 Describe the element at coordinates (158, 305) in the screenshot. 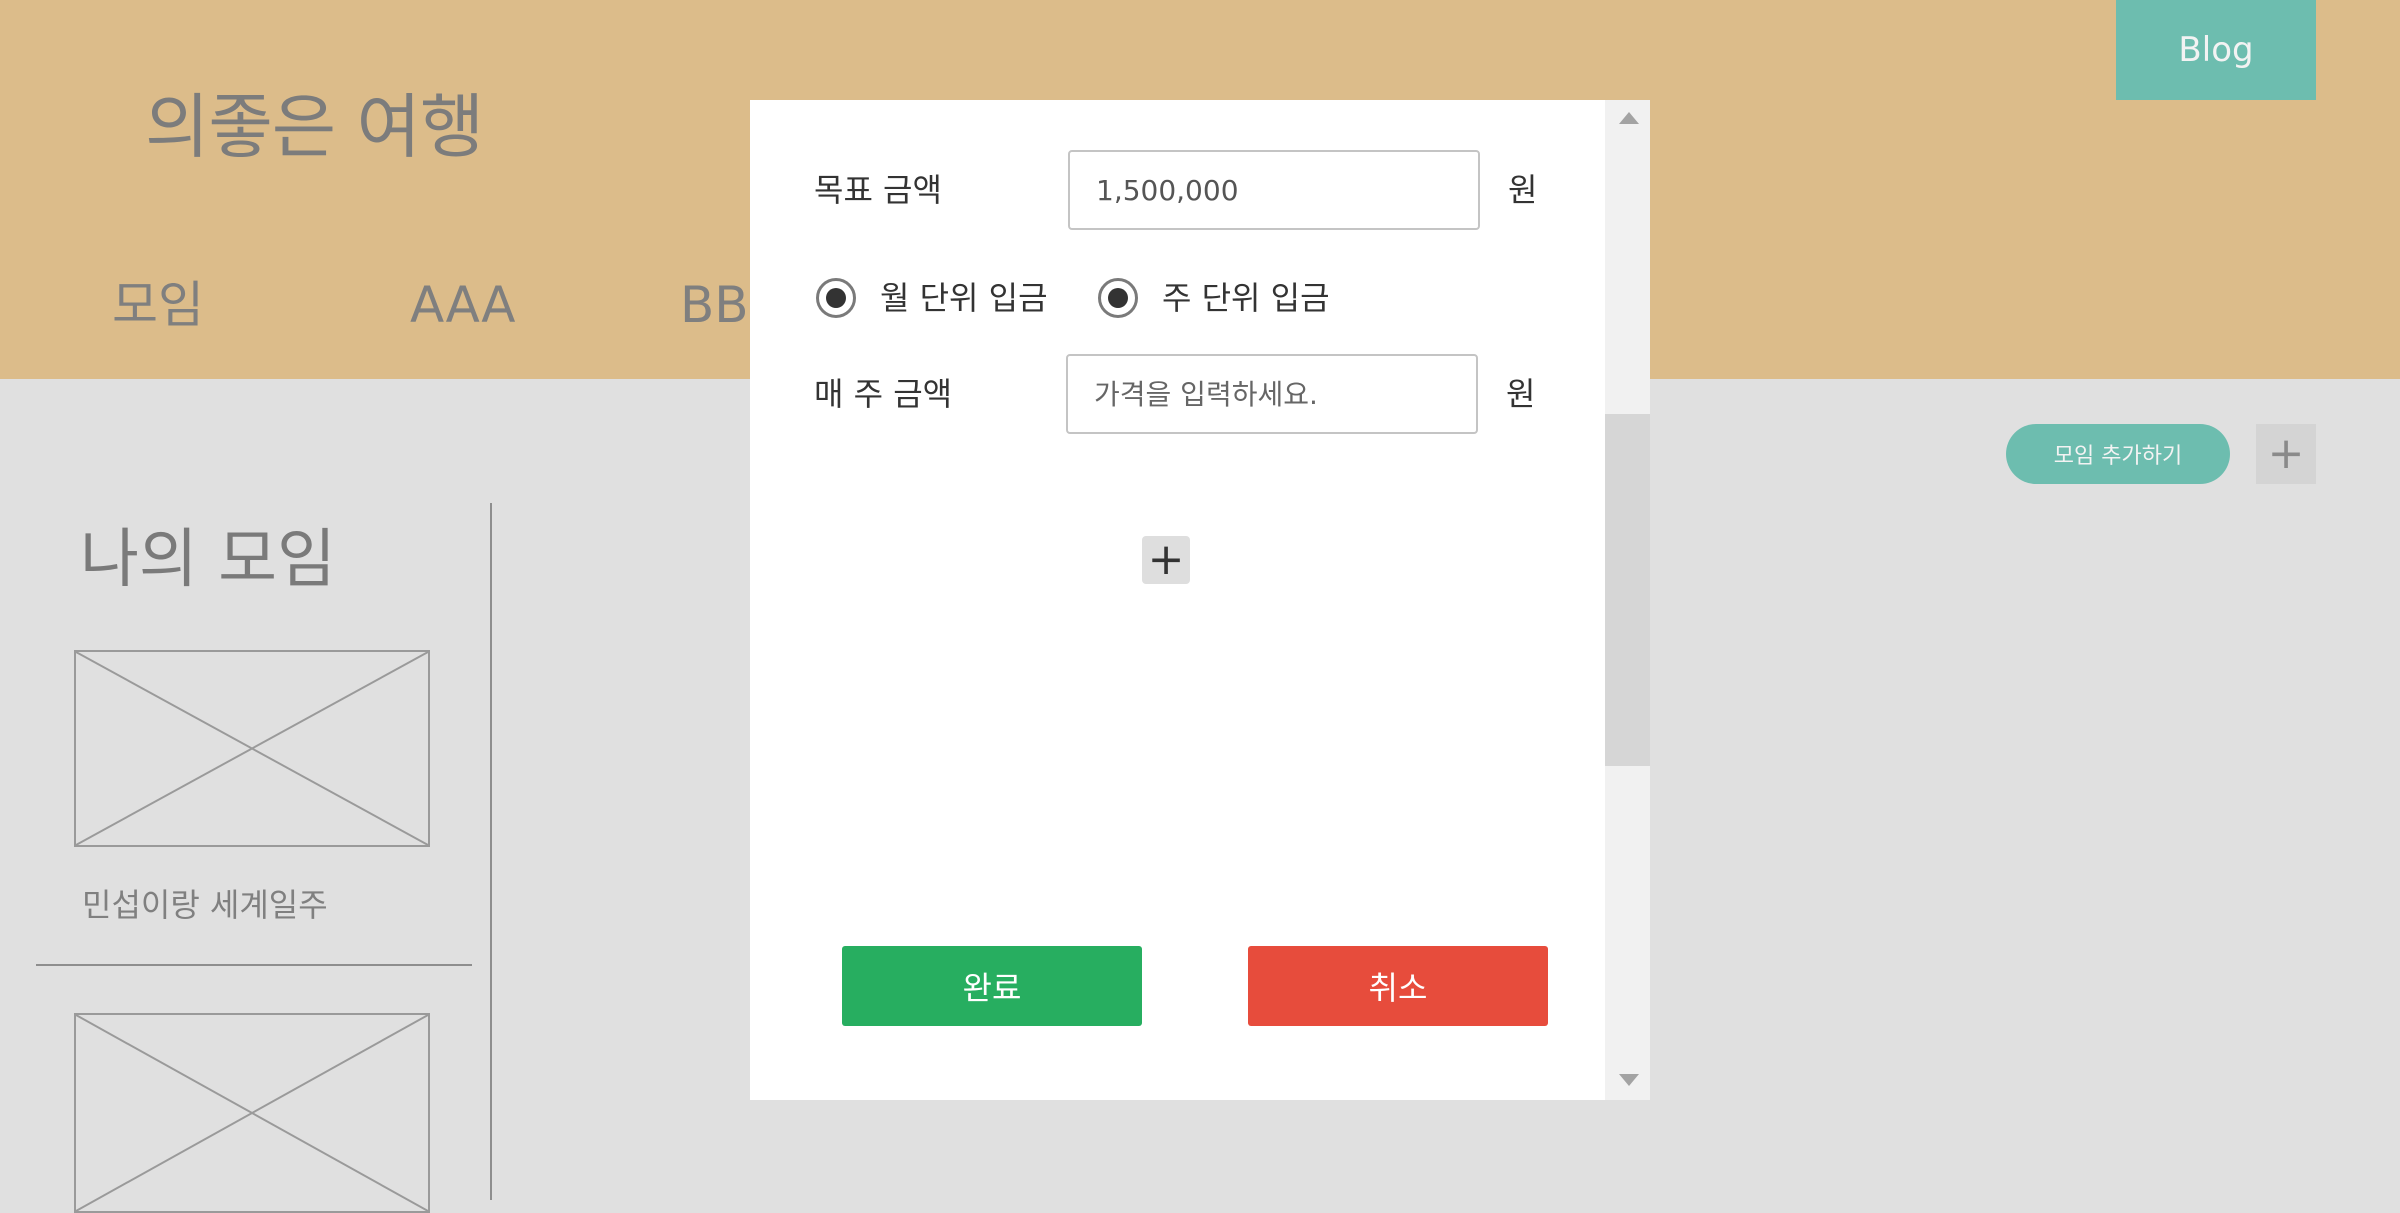

I see `nav-item-meetings: 모임` at that location.